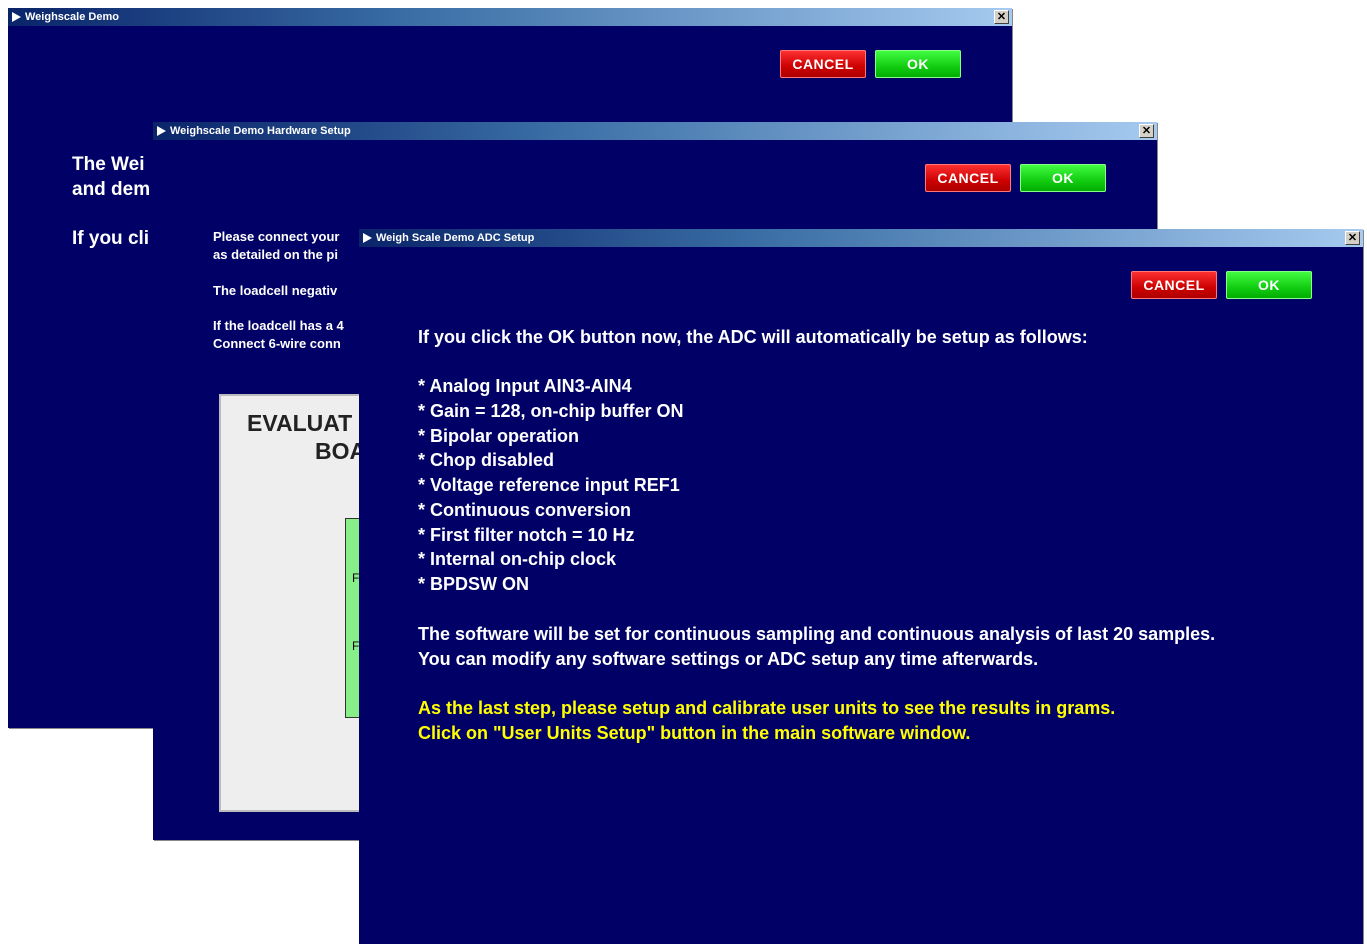 The height and width of the screenshot is (944, 1367). I want to click on setting-item: * BPDSW ON, so click(474, 584).